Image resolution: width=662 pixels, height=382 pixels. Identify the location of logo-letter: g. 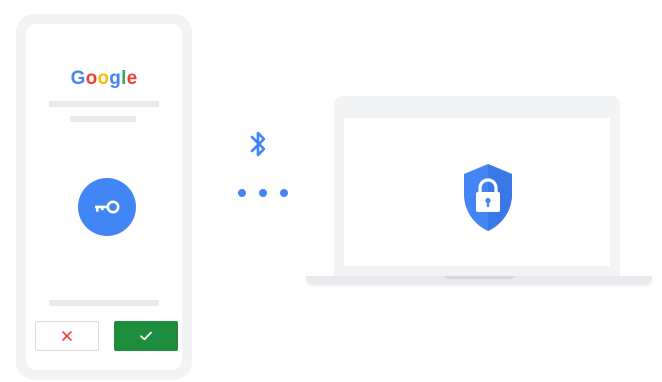
(115, 78).